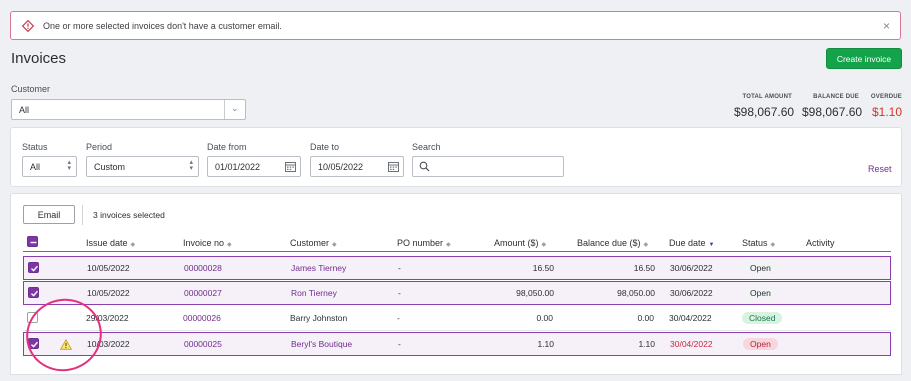 This screenshot has width=911, height=381. I want to click on period-filter-value: Custom, so click(110, 167).